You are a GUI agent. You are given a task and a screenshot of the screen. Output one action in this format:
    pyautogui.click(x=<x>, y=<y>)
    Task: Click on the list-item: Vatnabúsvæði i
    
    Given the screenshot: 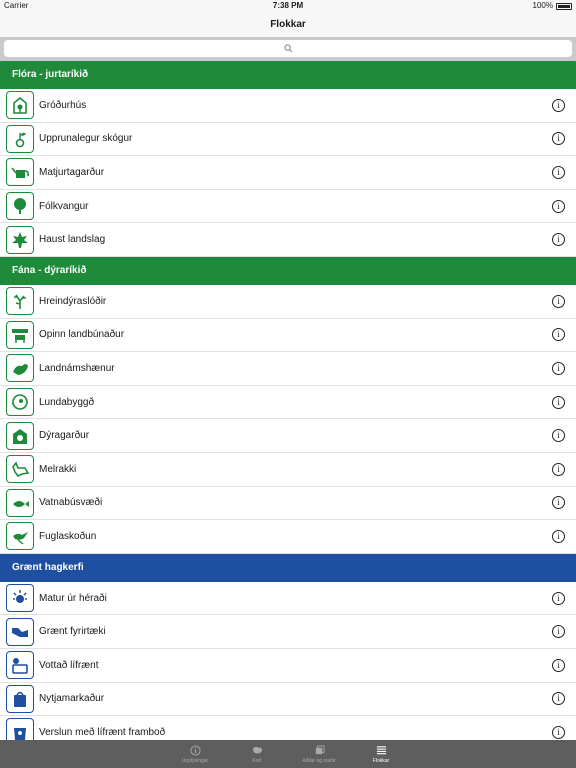 What is the action you would take?
    pyautogui.click(x=288, y=504)
    